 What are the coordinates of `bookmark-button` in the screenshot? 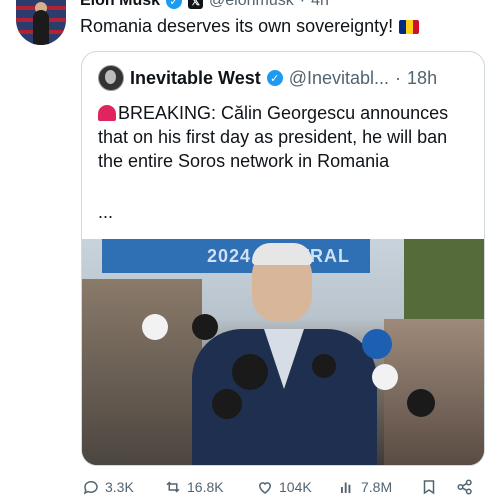 It's located at (438, 487).